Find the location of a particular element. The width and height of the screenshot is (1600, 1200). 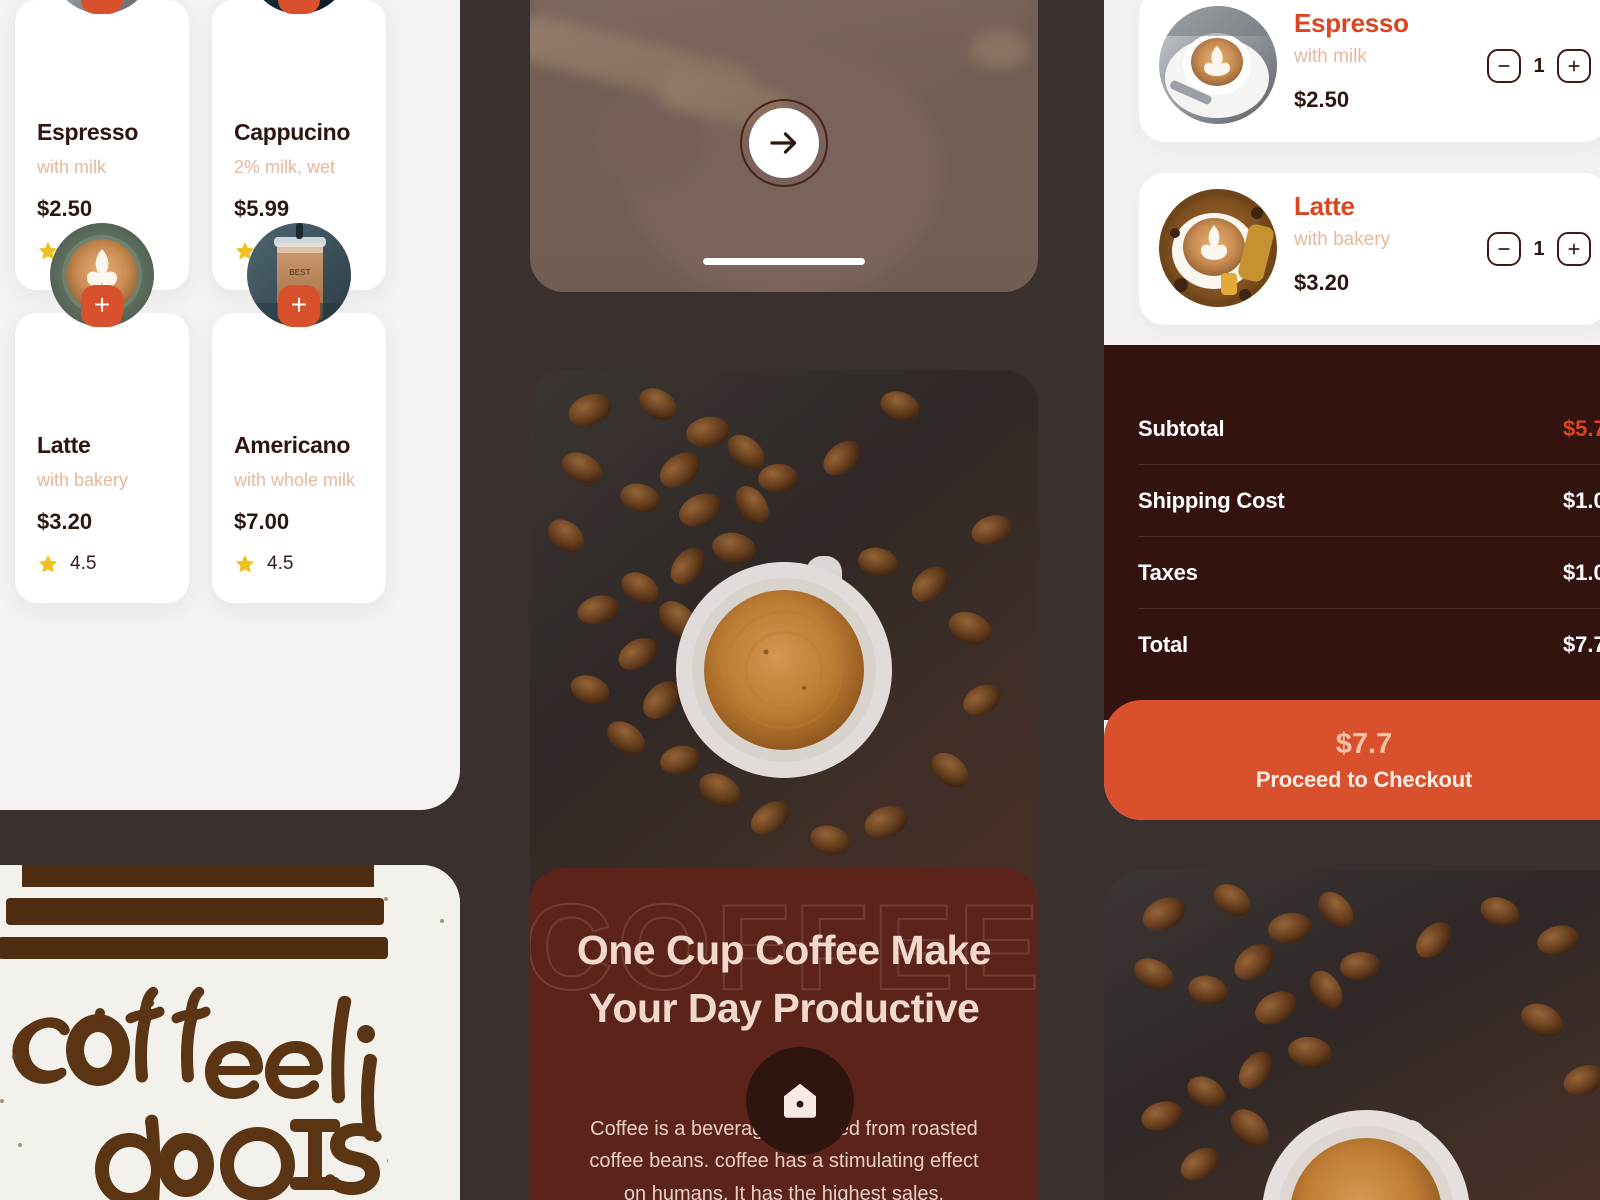

espresso-beans-photo is located at coordinates (784, 635).